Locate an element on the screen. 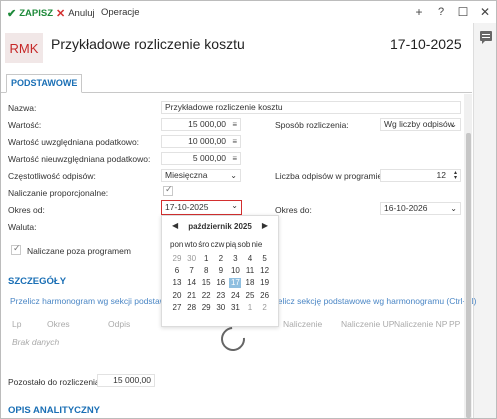  period-to-label: Okres do: is located at coordinates (293, 210).